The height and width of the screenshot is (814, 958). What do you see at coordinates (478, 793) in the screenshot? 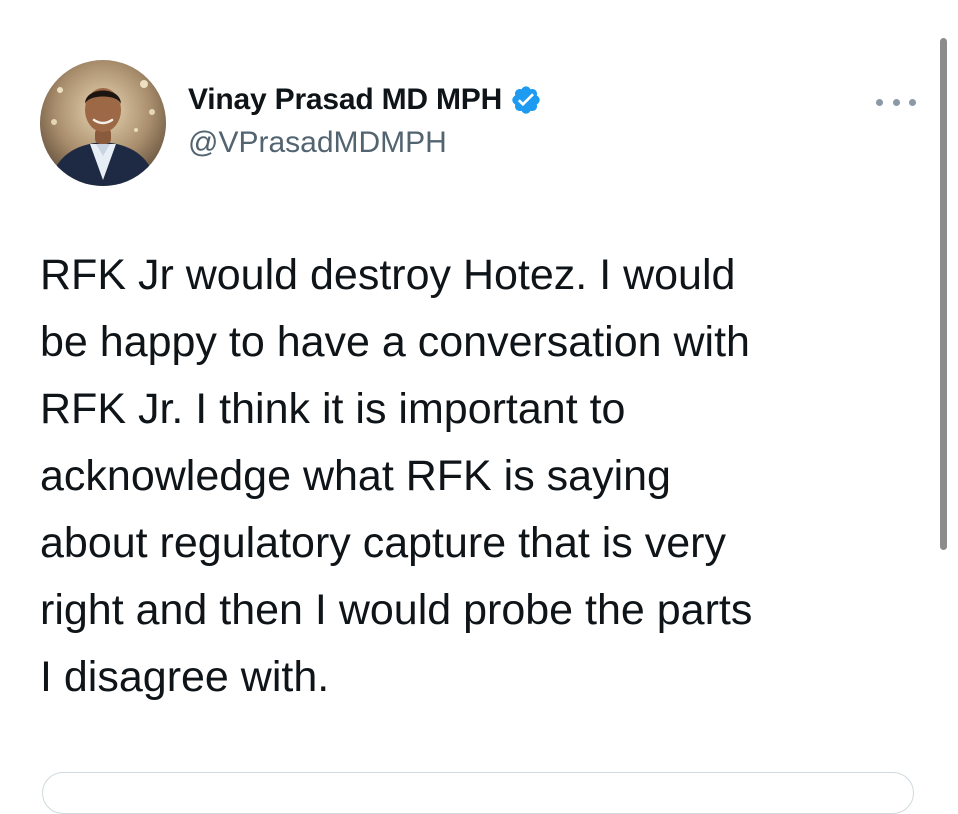
I see `embedded-card-edge` at bounding box center [478, 793].